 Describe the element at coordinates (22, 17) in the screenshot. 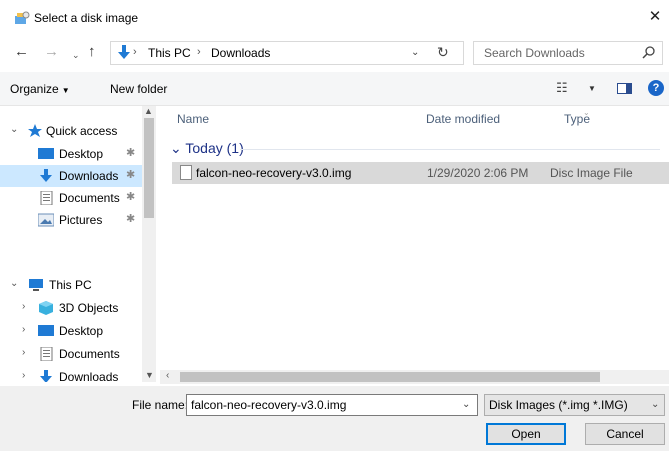

I see `disk-image-app-icon` at that location.